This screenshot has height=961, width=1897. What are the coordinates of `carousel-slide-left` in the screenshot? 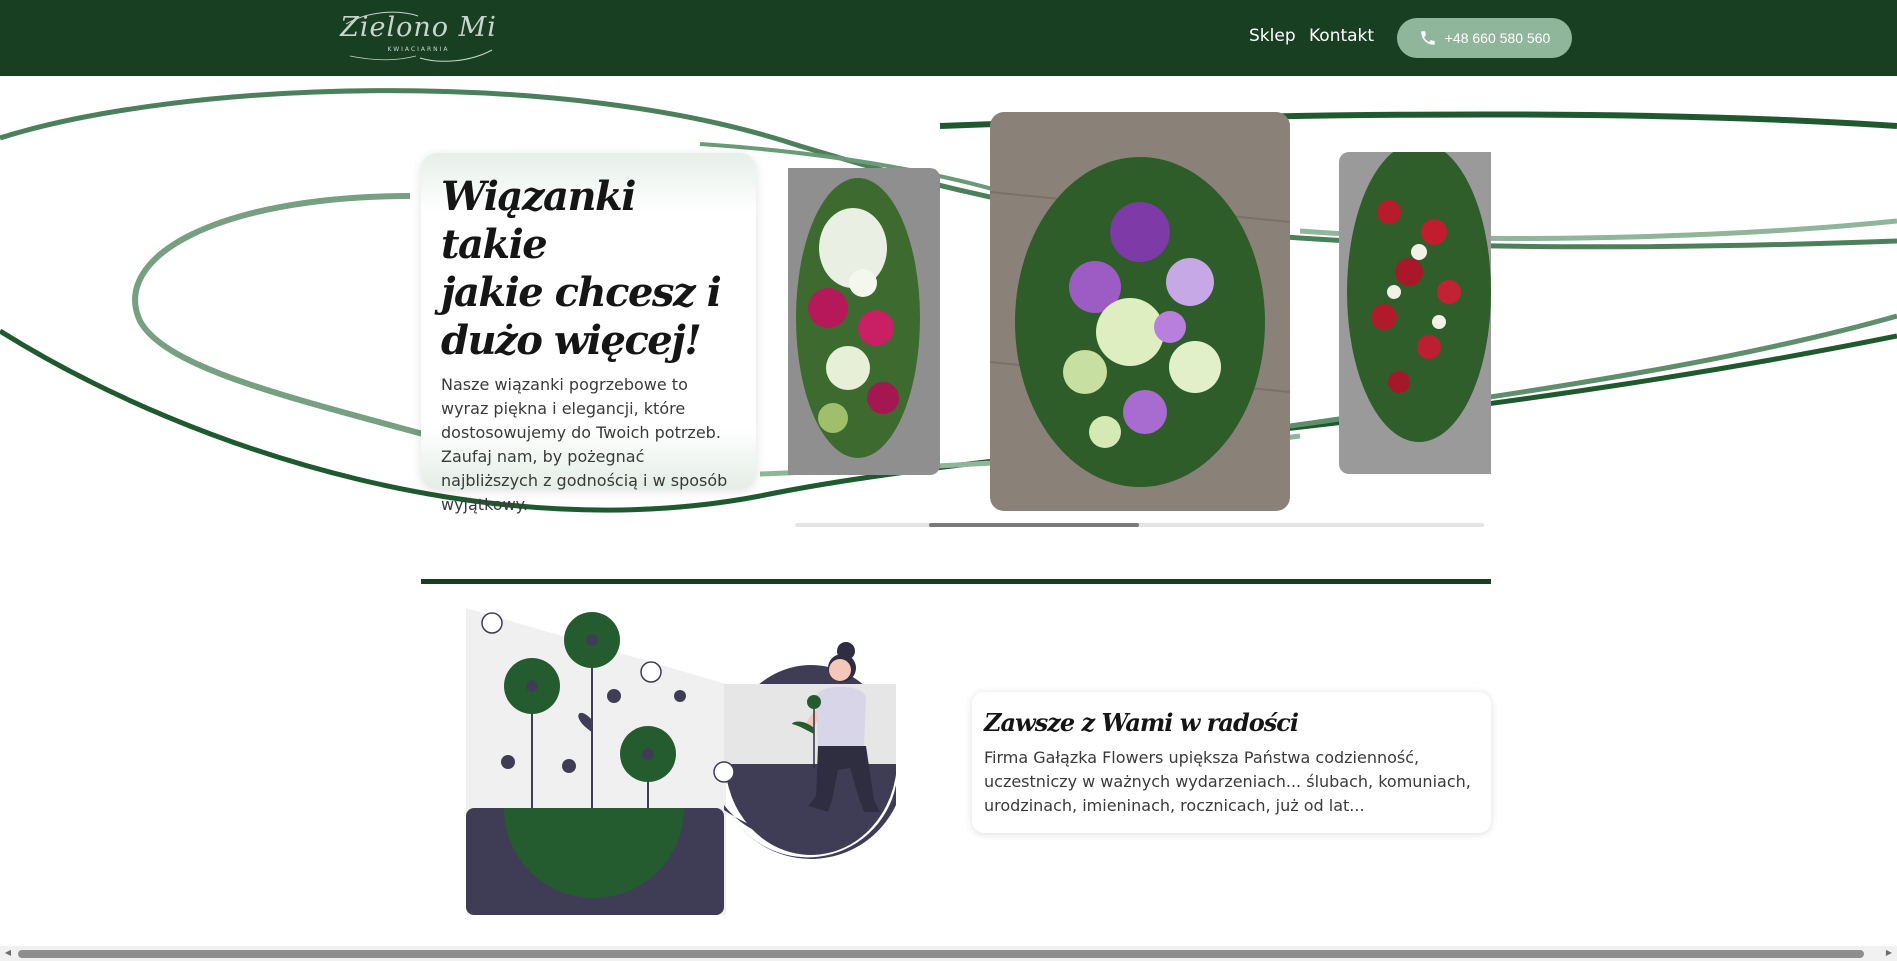 It's located at (864, 321).